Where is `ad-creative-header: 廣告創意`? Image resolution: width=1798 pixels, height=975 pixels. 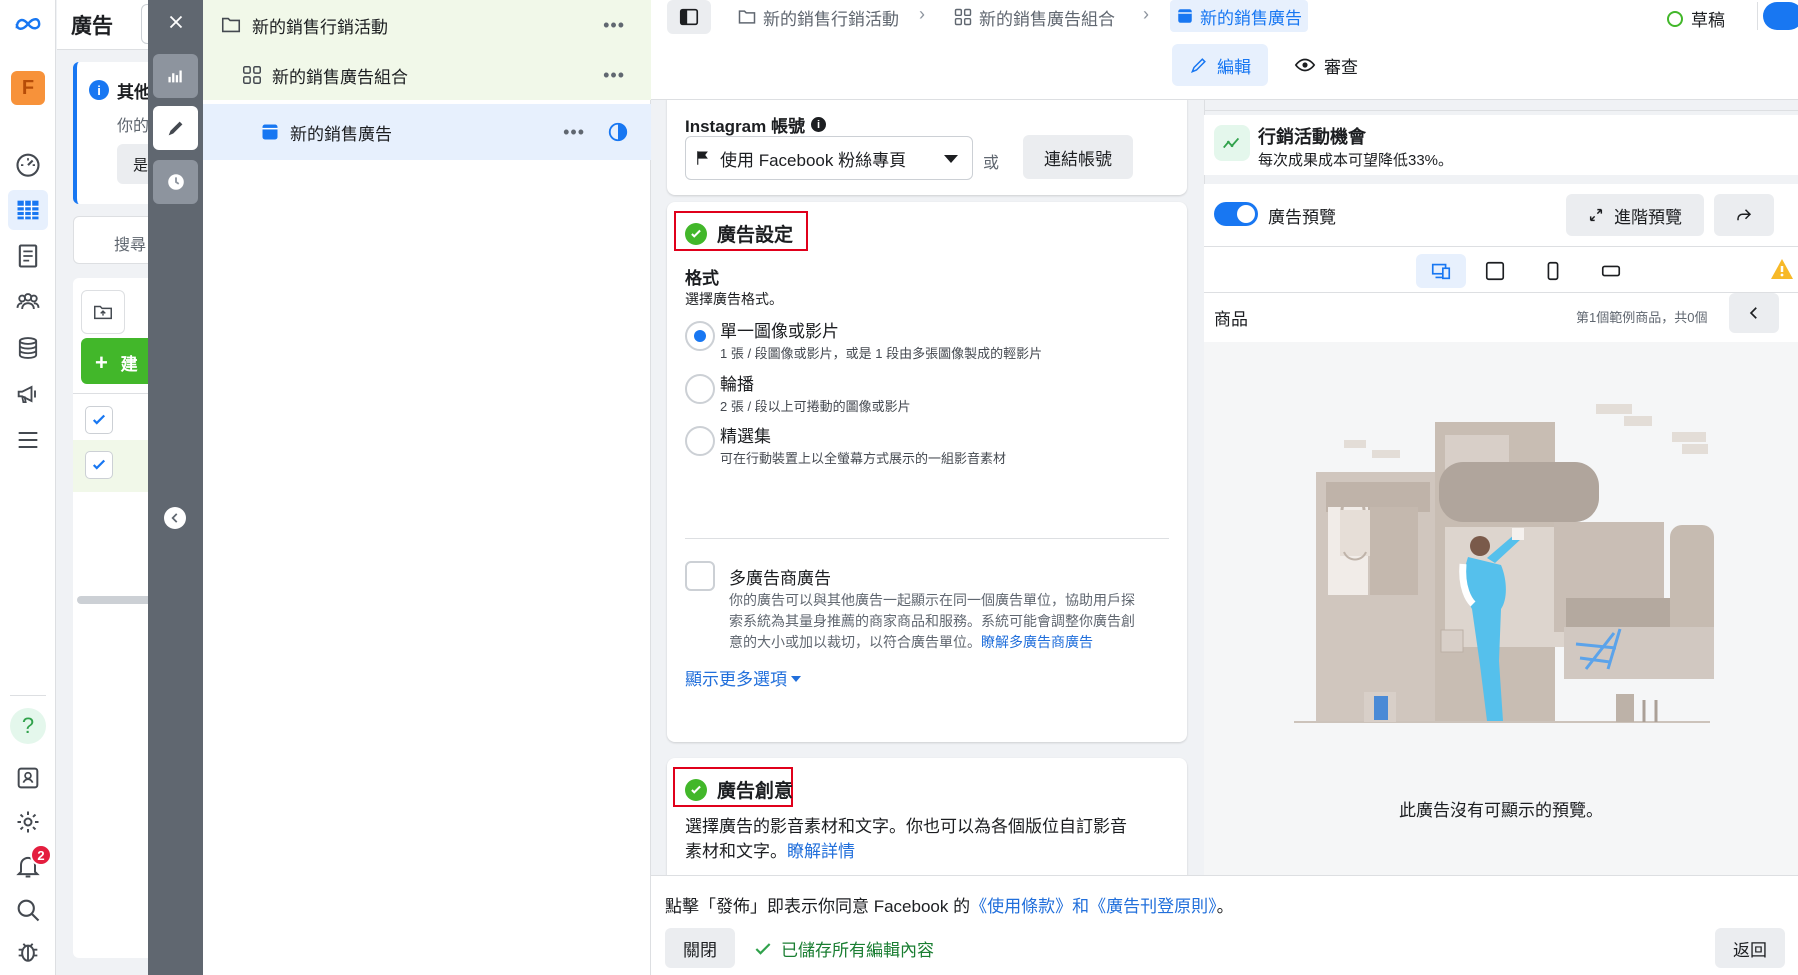
ad-creative-header: 廣告創意 is located at coordinates (739, 789).